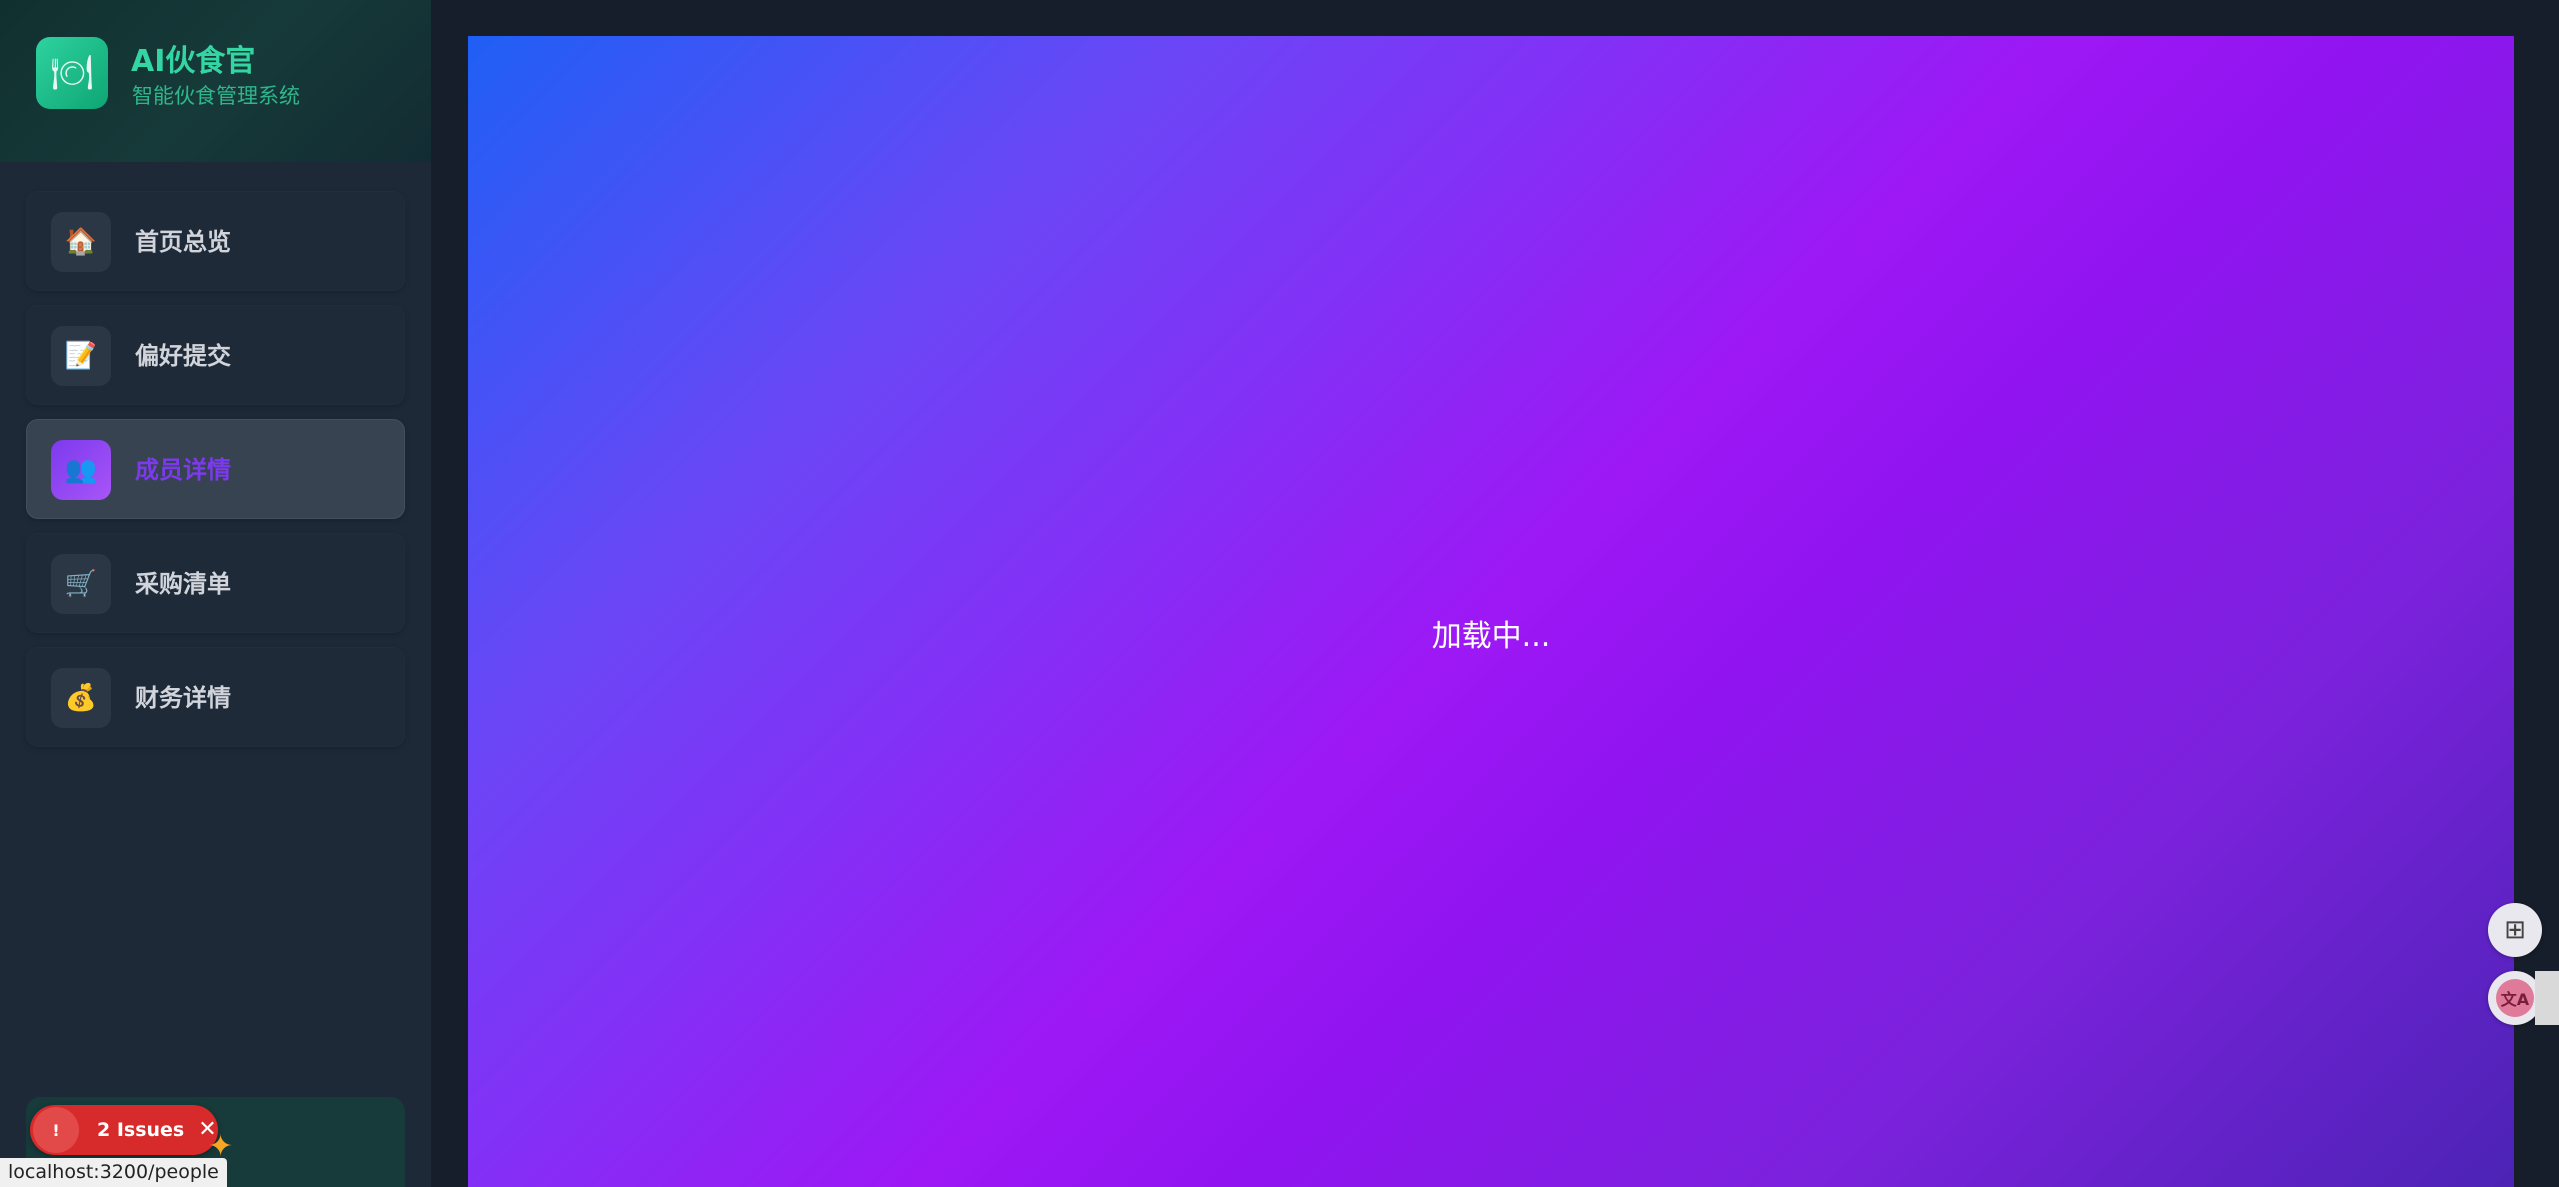  Describe the element at coordinates (215, 81) in the screenshot. I see `brand-header: 🍽 AI伙食官 智能伙食管理系统` at that location.